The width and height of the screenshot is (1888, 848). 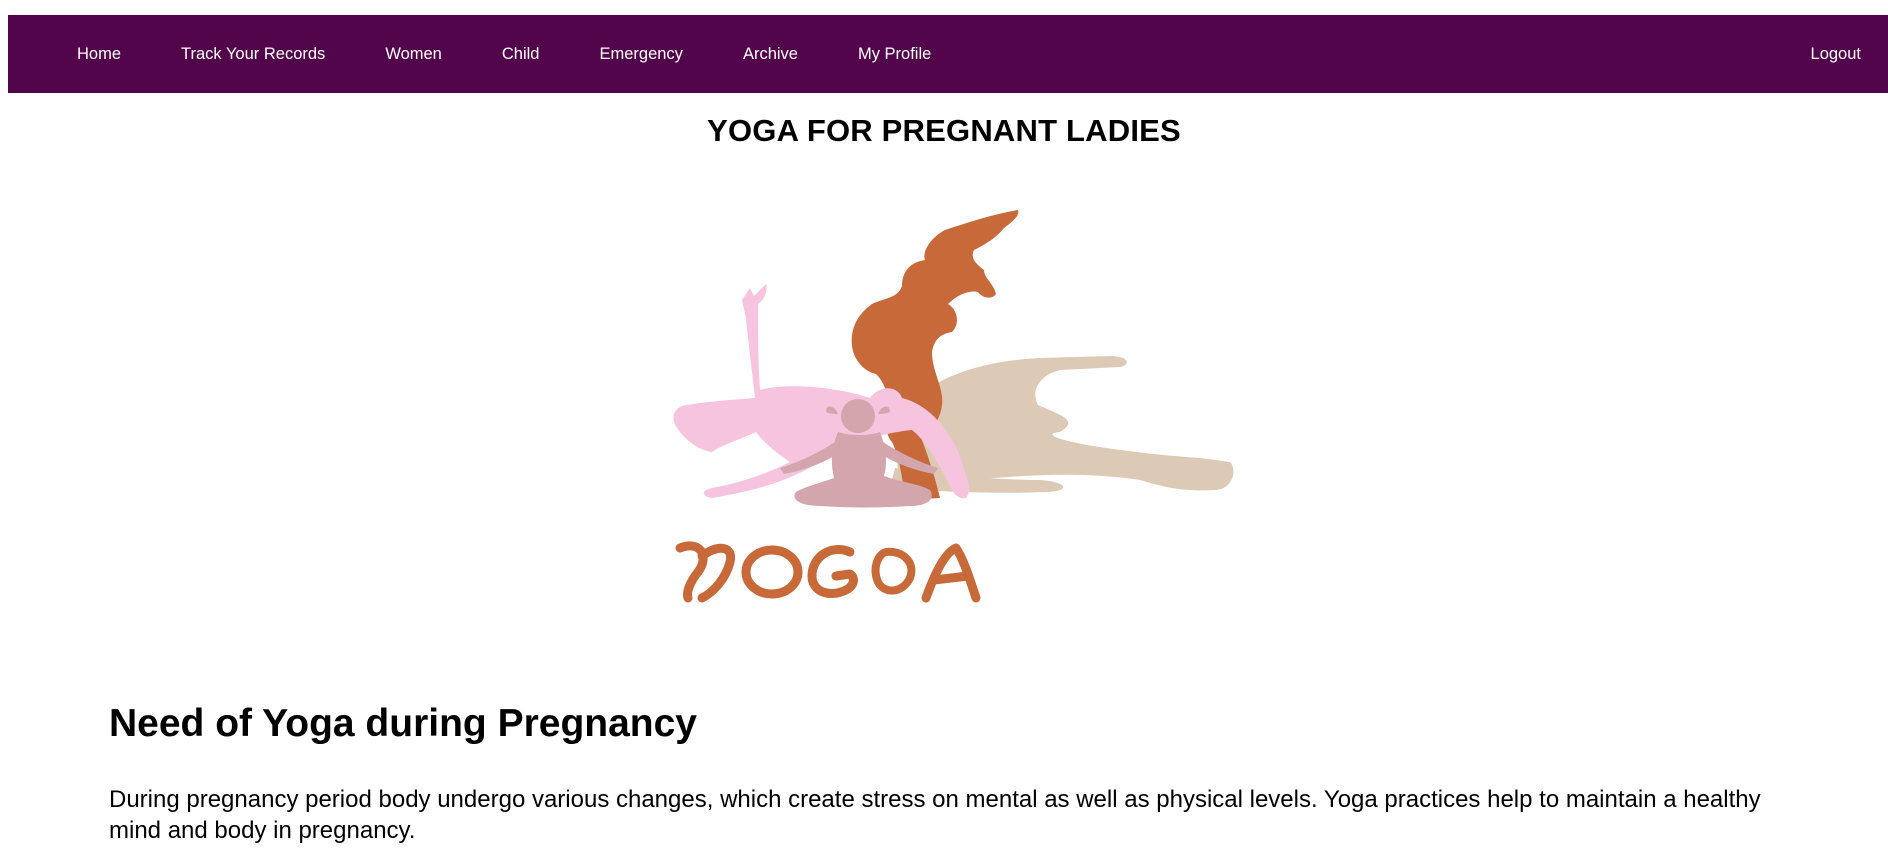 I want to click on page-title: YOGA FOR PREGNANT LADIES, so click(x=944, y=130).